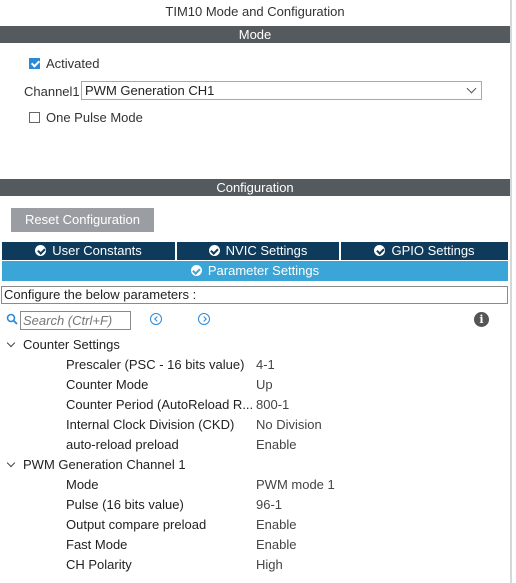 The height and width of the screenshot is (583, 516). I want to click on tab-gpio-settings: GPIO Settings, so click(424, 251).